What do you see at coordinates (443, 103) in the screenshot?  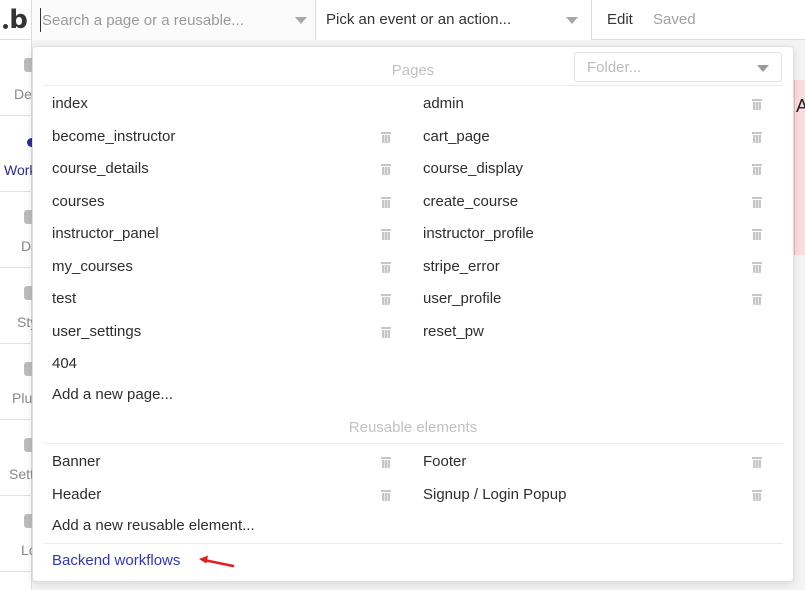 I see `page-item: admin` at bounding box center [443, 103].